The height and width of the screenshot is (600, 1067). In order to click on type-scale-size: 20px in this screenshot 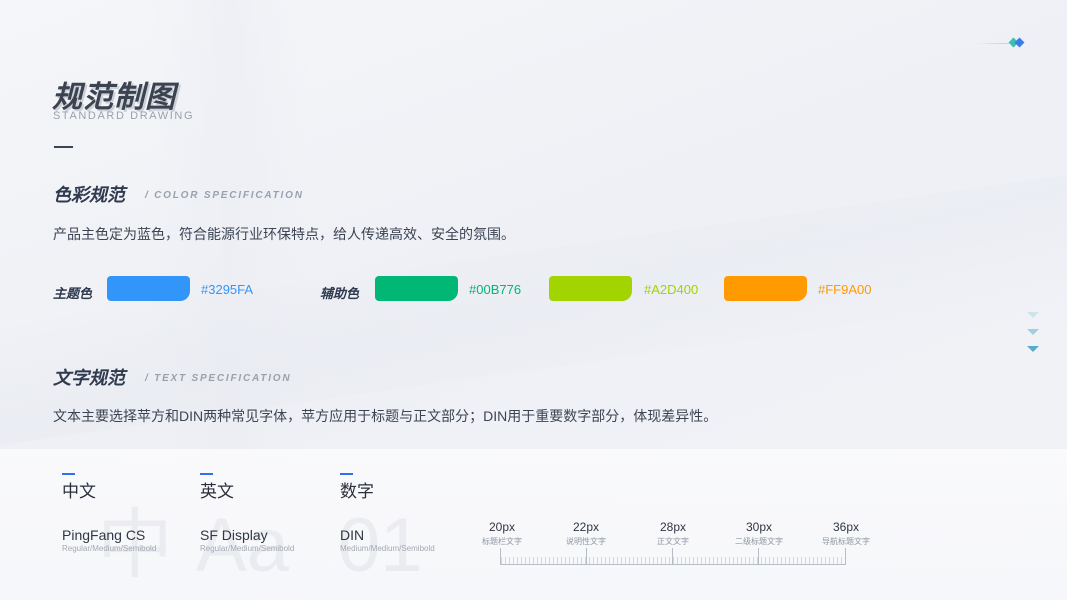, I will do `click(502, 527)`.